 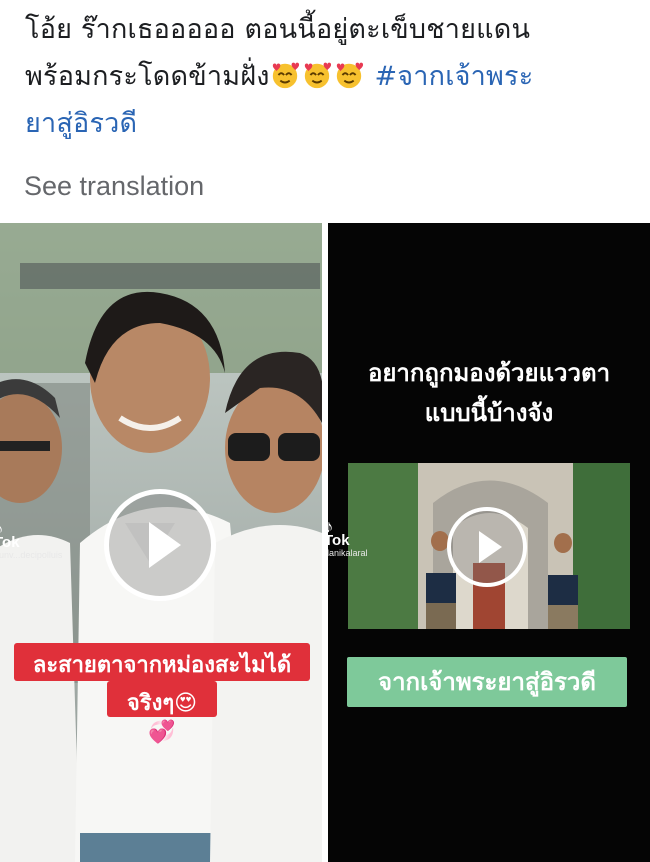 I want to click on video-overlay-title-line-2: แบบนี้บ้างจัง, so click(x=489, y=413).